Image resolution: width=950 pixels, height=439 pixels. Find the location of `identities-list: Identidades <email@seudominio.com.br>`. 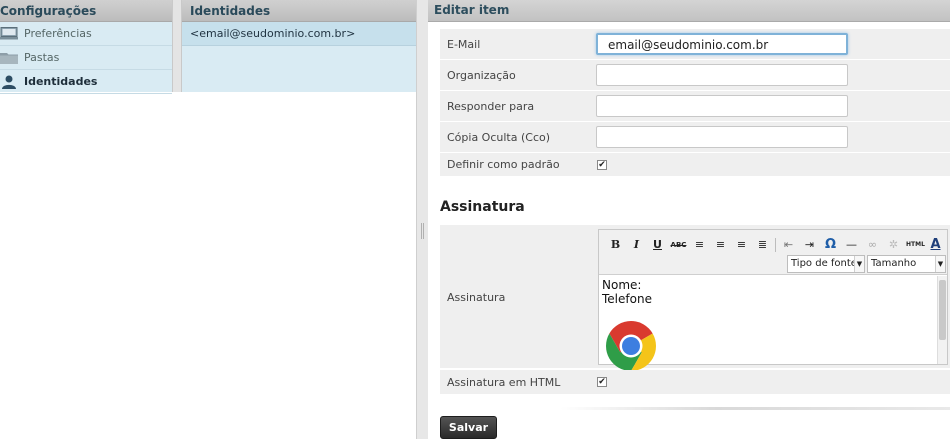

identities-list: Identidades <email@seudominio.com.br> is located at coordinates (299, 46).